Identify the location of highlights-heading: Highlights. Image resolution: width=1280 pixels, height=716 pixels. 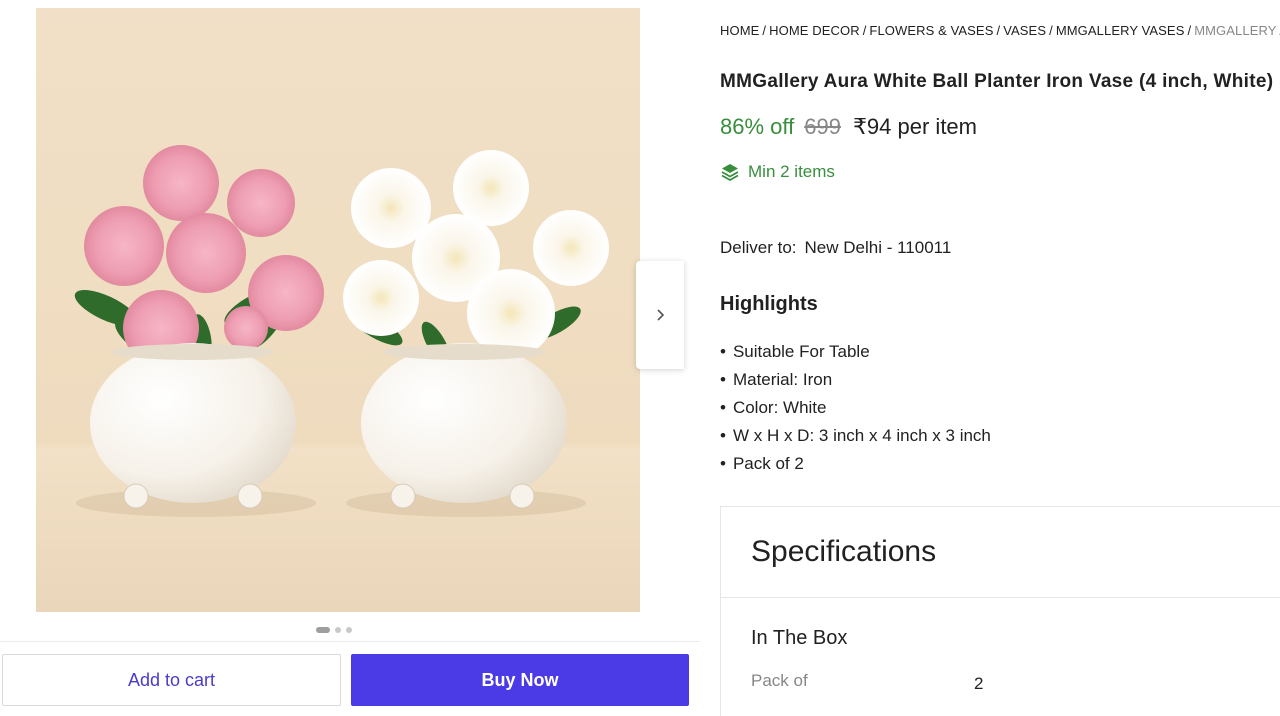
(769, 304).